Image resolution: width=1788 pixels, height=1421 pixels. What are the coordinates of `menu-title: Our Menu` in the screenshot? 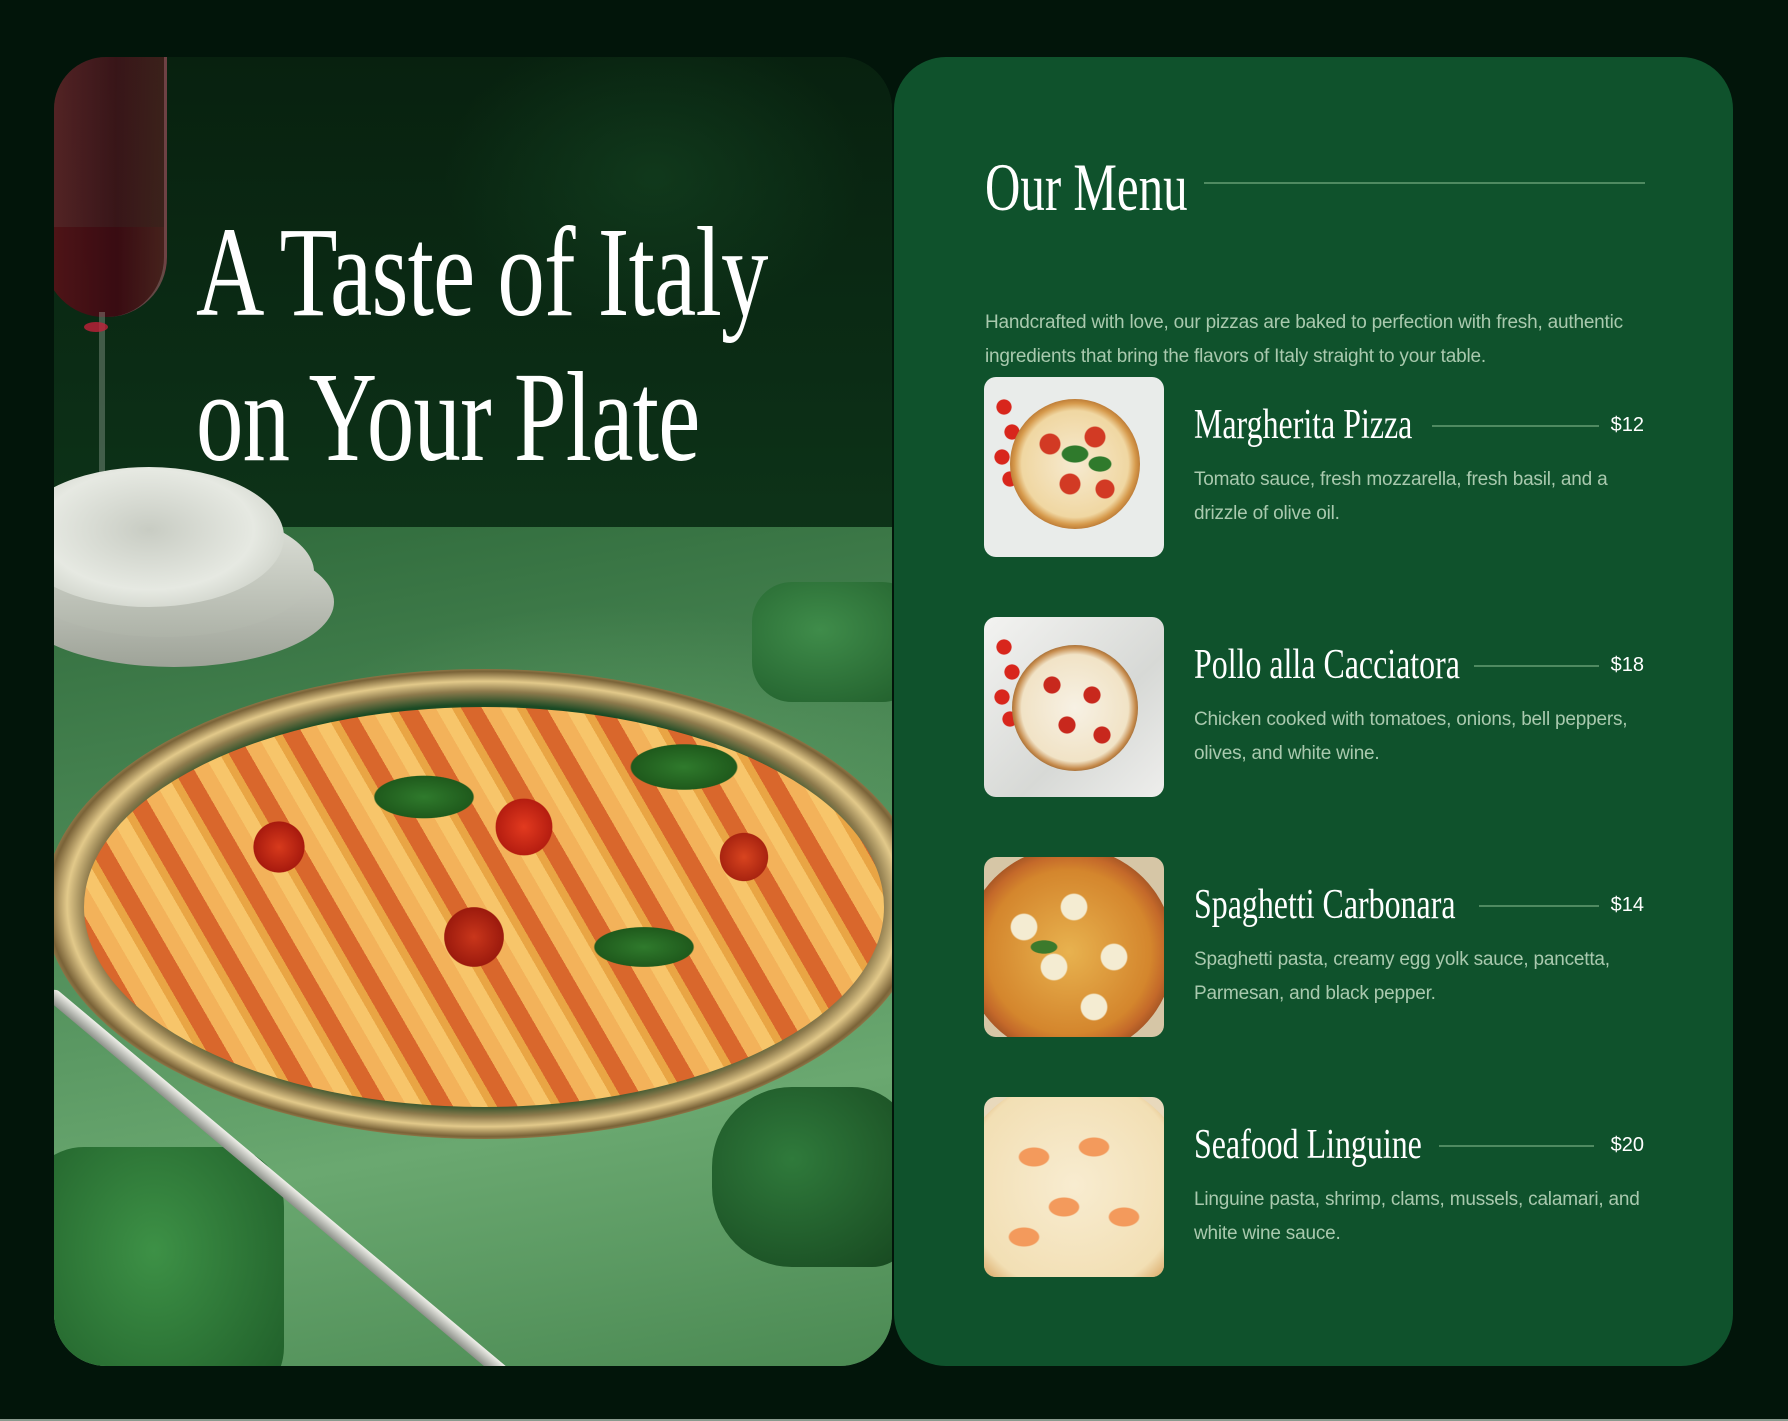 It's located at (1086, 187).